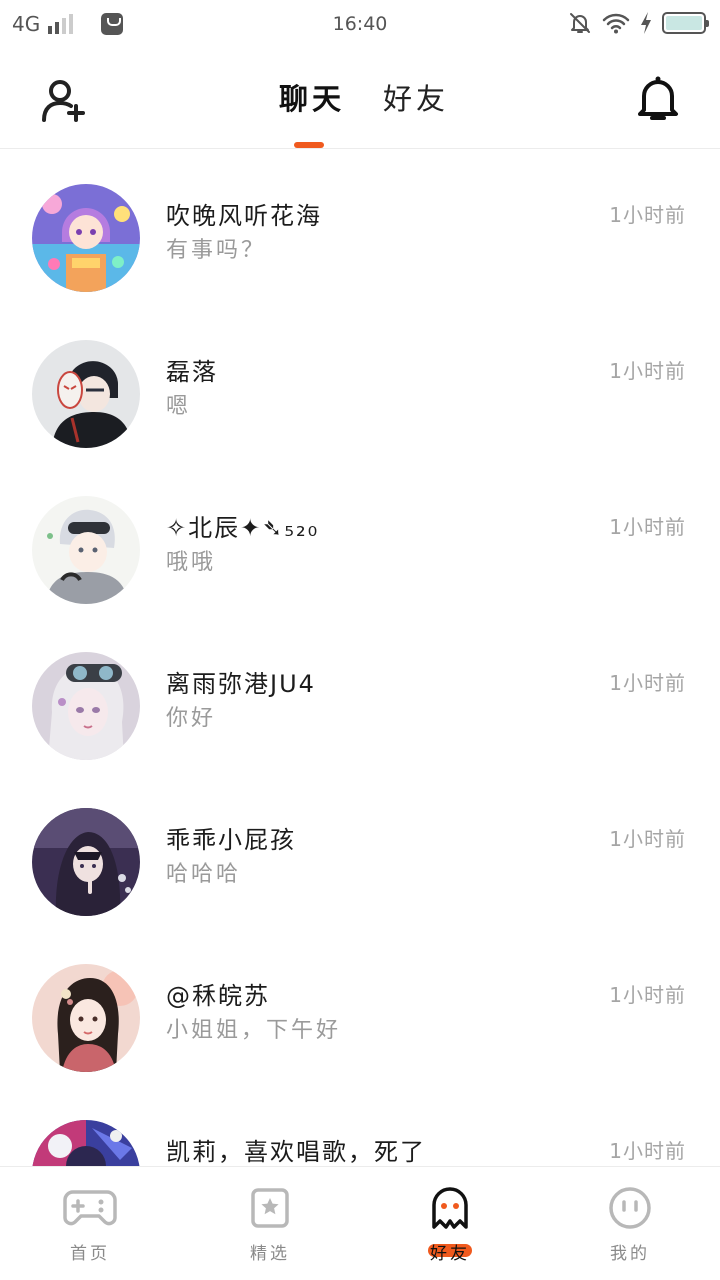 This screenshot has height=1280, width=720. I want to click on avatar-anime-girl-purple, so click(86, 238).